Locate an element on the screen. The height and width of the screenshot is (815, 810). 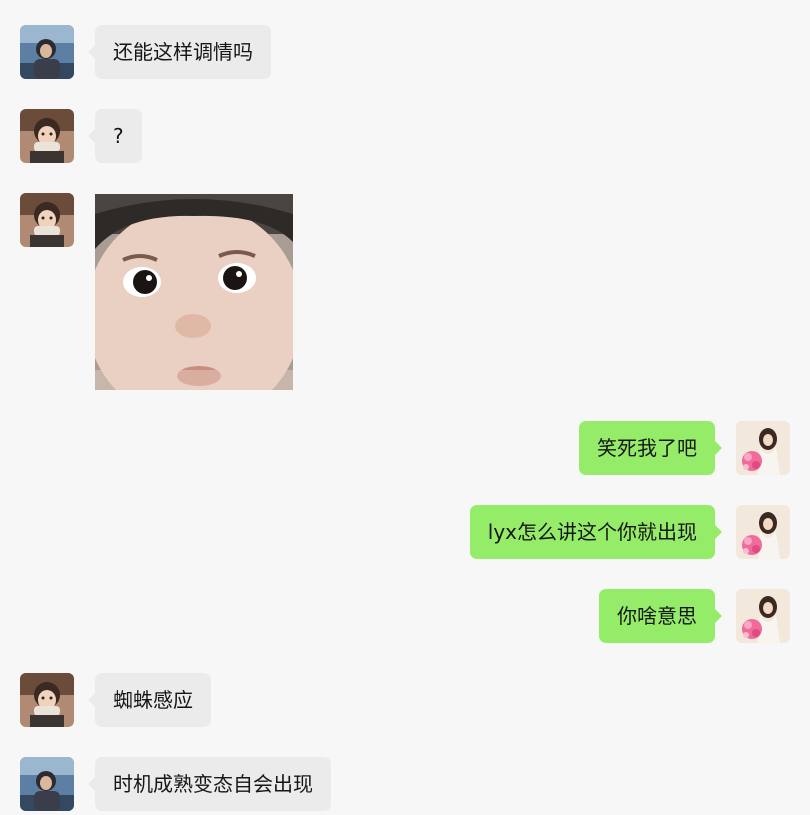
baby-face-sticker-image is located at coordinates (194, 292).